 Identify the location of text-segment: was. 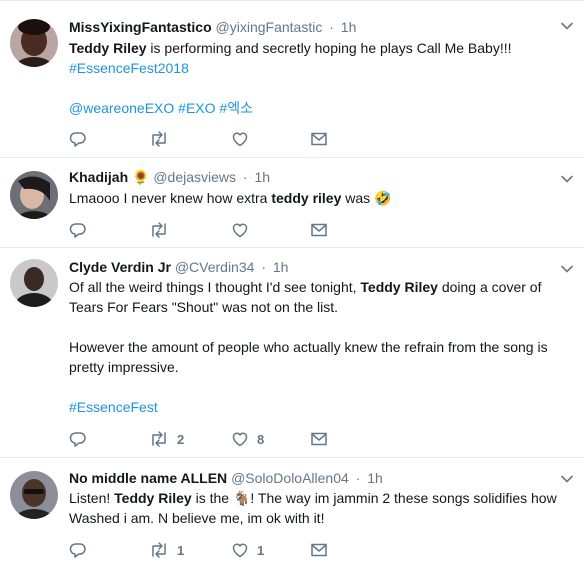
(358, 198).